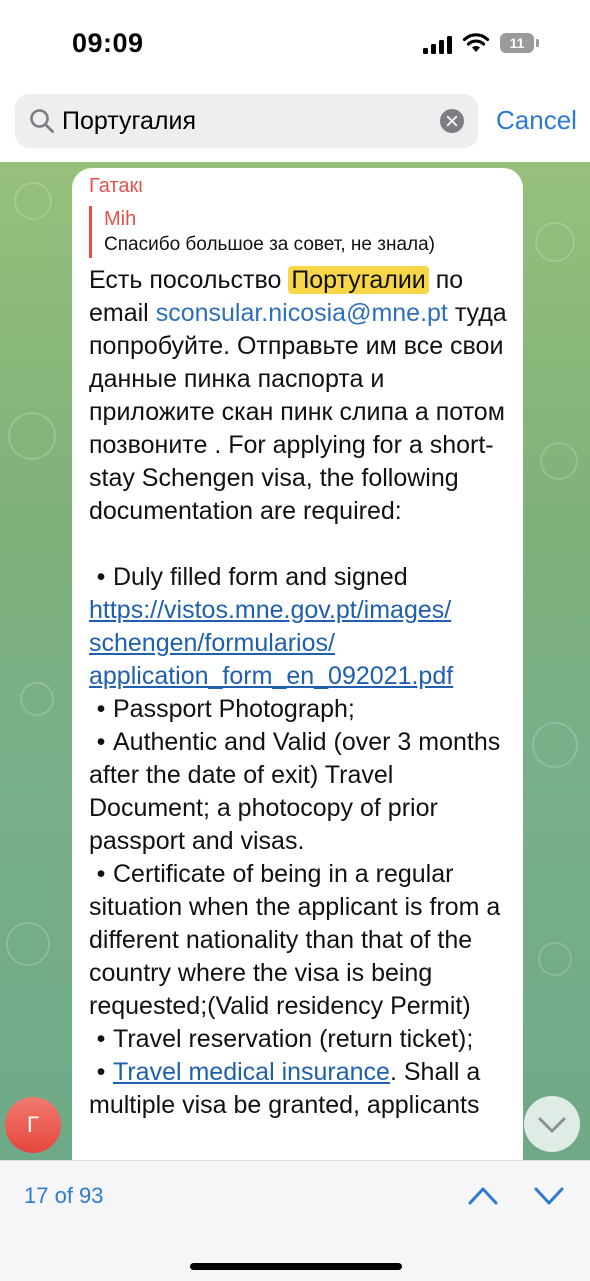  I want to click on status-time: 09:09, so click(108, 43).